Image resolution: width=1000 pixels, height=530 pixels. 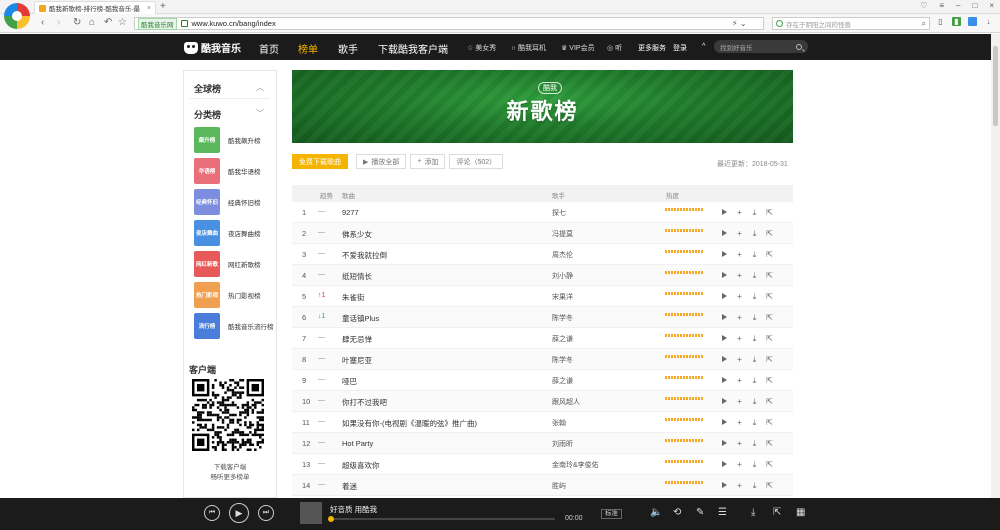 I want to click on table-row: 13 — 超级喜欢你 金南玲&李俊佑 + ⤓ ⇱, so click(x=542, y=464).